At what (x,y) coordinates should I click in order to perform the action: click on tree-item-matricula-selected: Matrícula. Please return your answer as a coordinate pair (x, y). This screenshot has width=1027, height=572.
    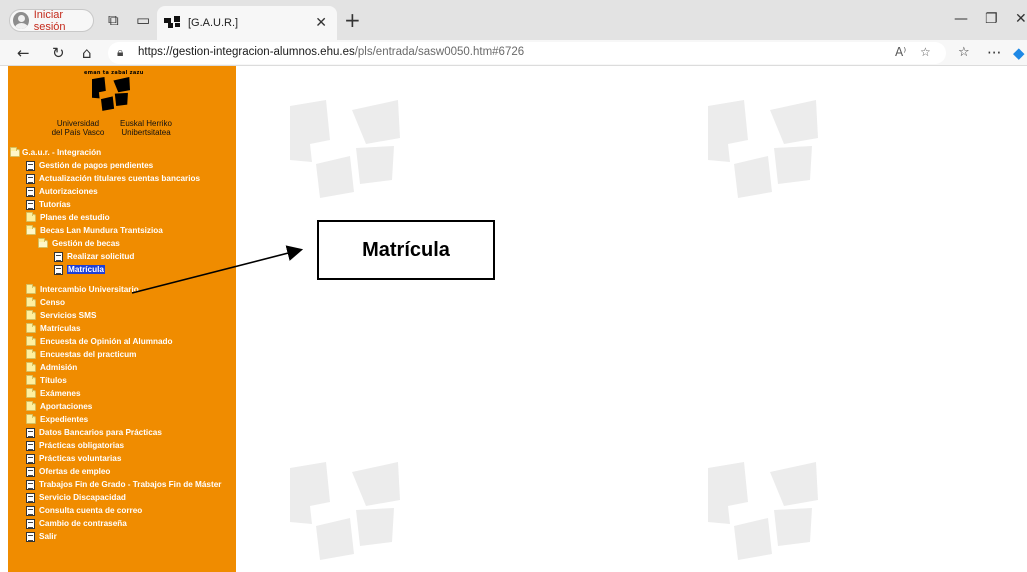
    Looking at the image, I should click on (79, 269).